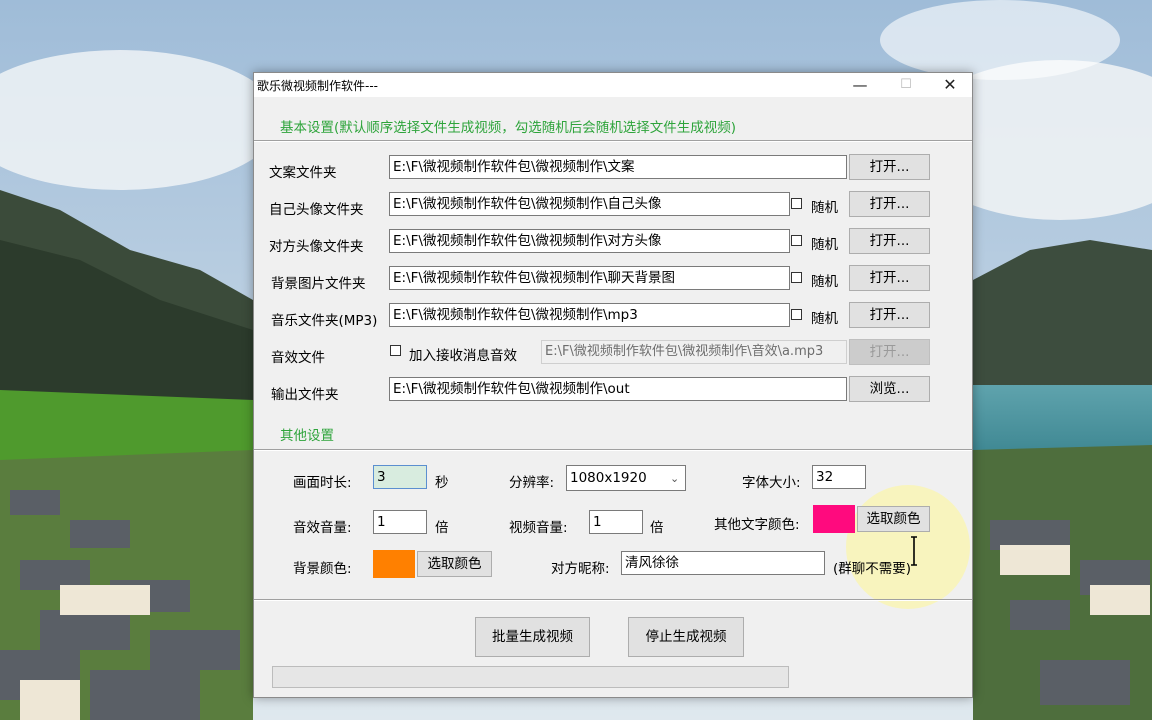  I want to click on text-cursor-icon, so click(914, 551).